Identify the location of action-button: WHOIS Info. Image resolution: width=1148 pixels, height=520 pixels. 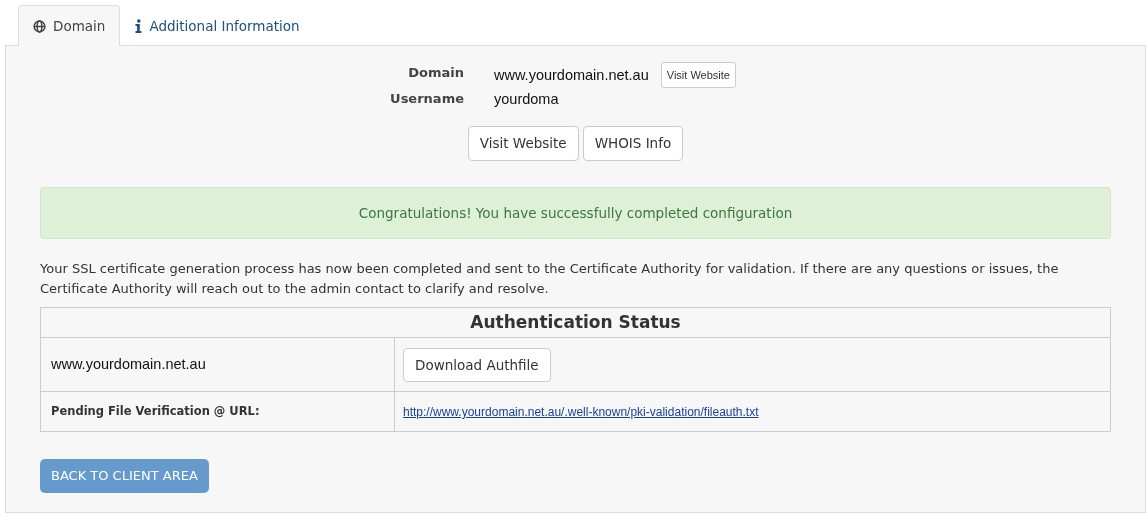
(633, 143).